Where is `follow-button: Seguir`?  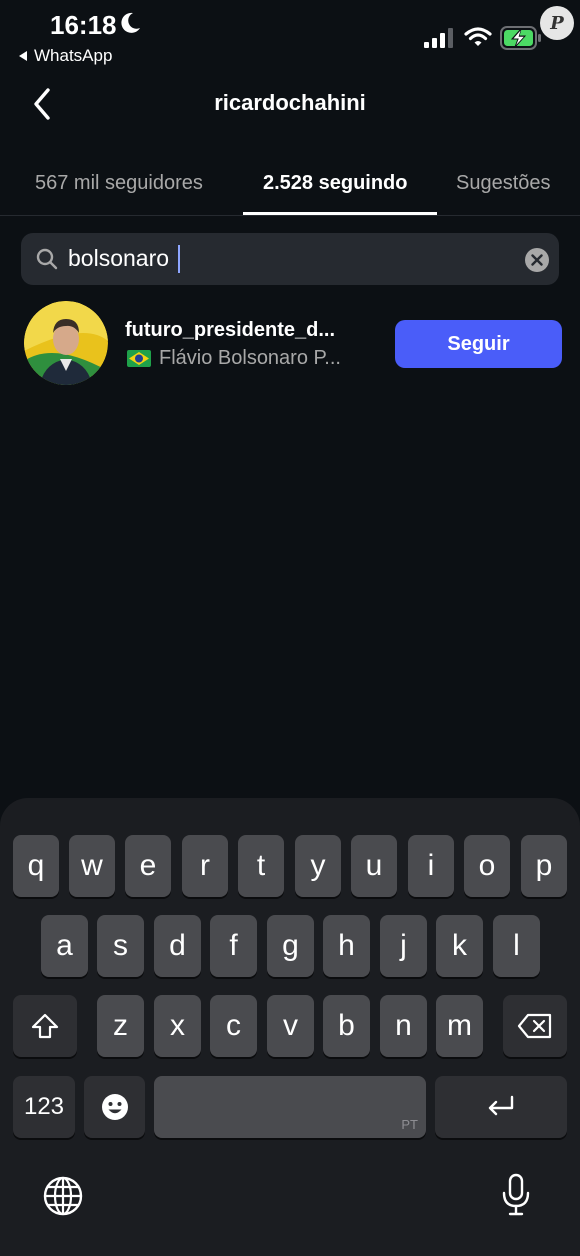 follow-button: Seguir is located at coordinates (478, 344).